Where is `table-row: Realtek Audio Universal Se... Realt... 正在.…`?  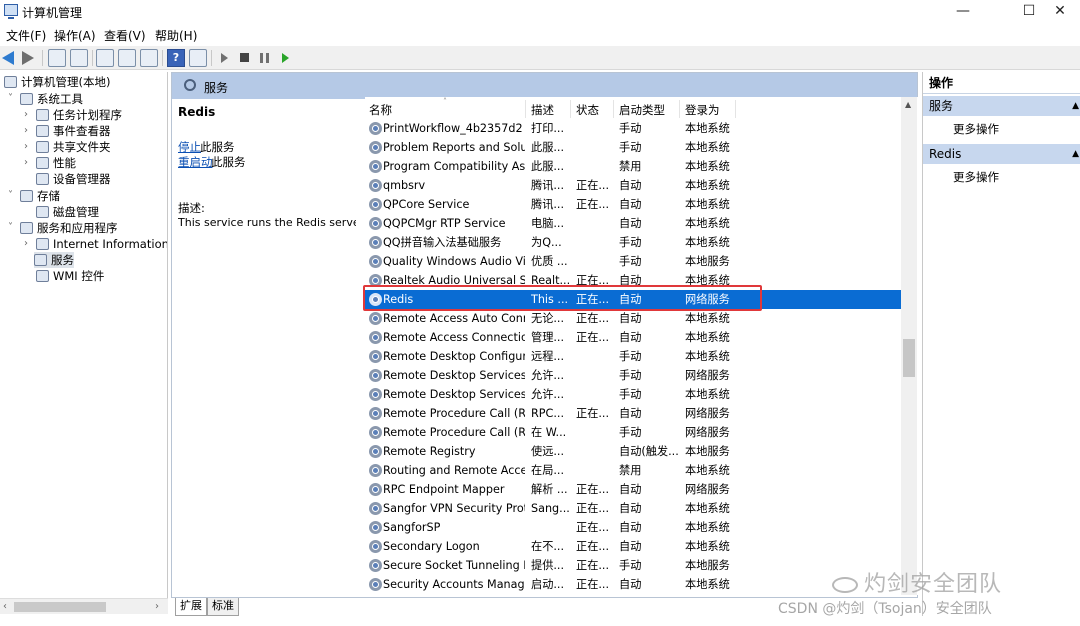
table-row: Realtek Audio Universal Se... Realt... 正在.… is located at coordinates (635, 280).